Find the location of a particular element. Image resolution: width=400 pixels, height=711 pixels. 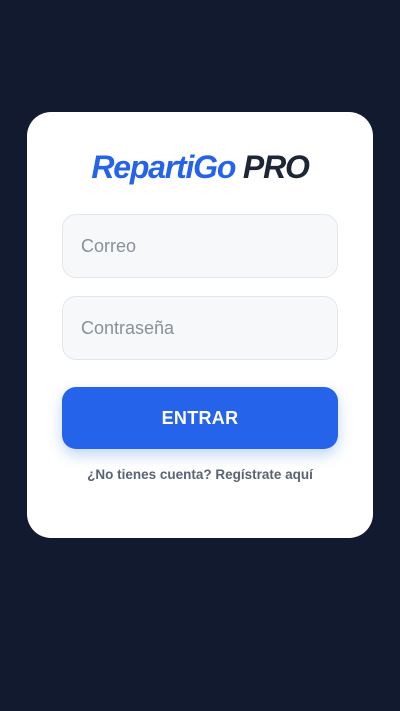

email-field is located at coordinates (200, 246).